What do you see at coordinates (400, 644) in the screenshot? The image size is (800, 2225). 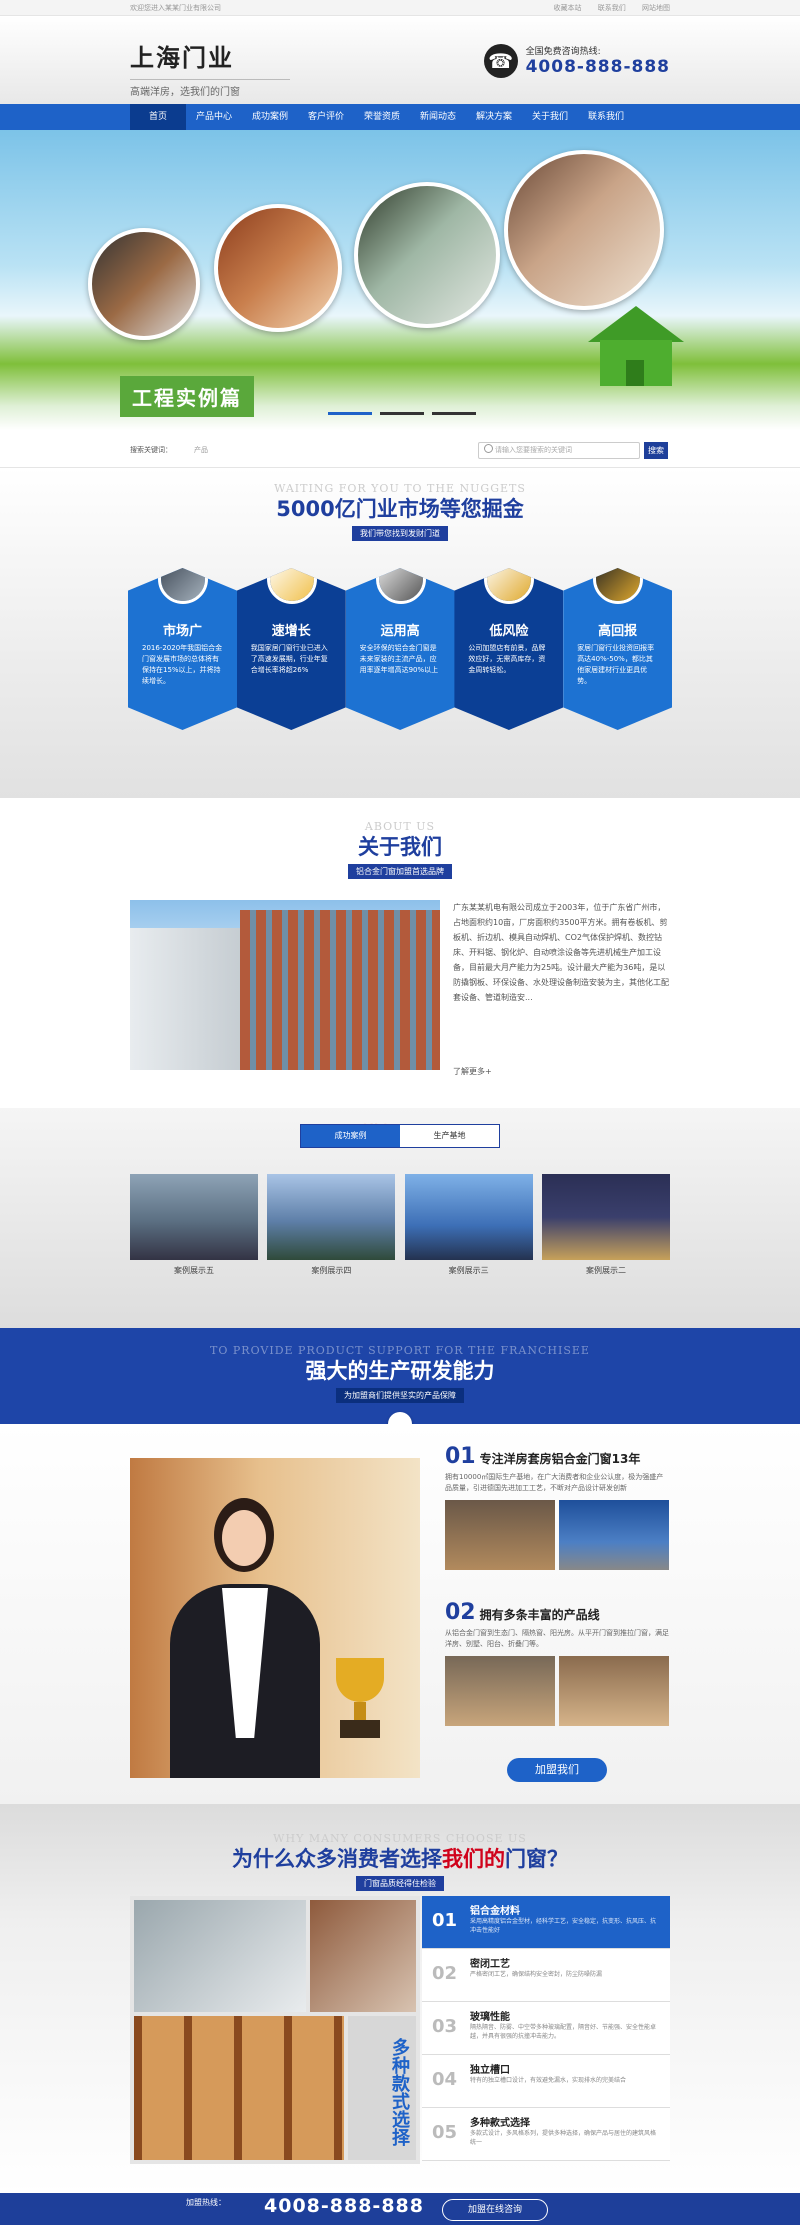 I see `market-card: 运用高 安全环保的铝合金门窗是未来家装的主流产品，应用率逐年增高达90%以上` at bounding box center [400, 644].